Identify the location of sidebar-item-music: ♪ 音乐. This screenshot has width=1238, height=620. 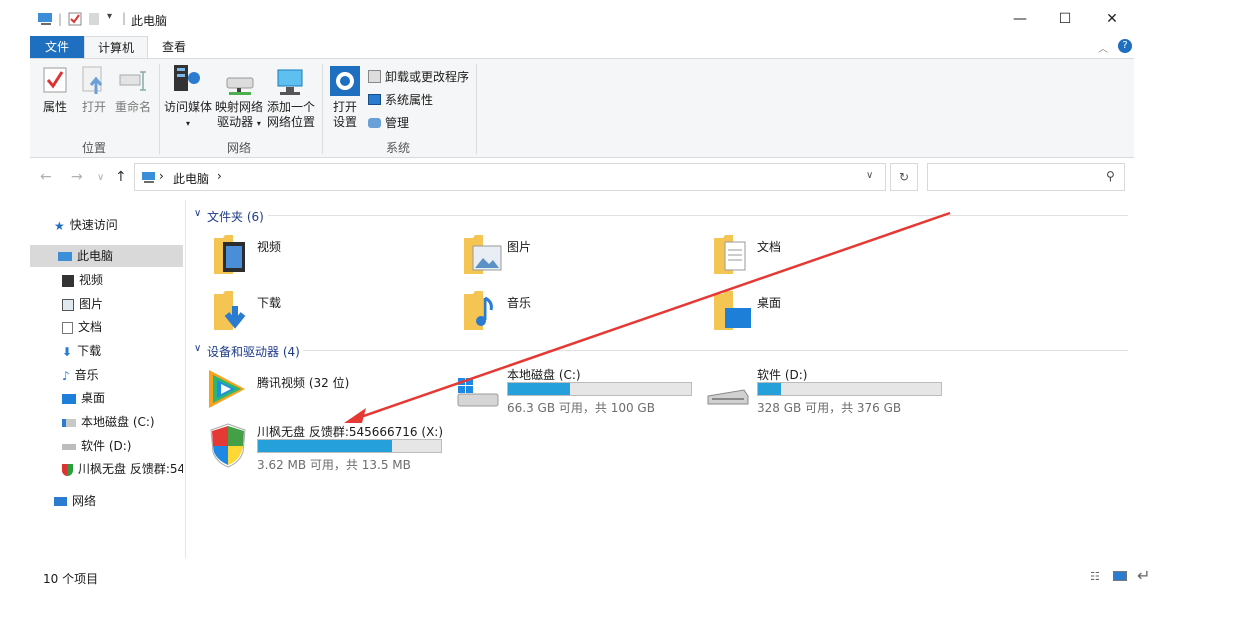
(106, 375).